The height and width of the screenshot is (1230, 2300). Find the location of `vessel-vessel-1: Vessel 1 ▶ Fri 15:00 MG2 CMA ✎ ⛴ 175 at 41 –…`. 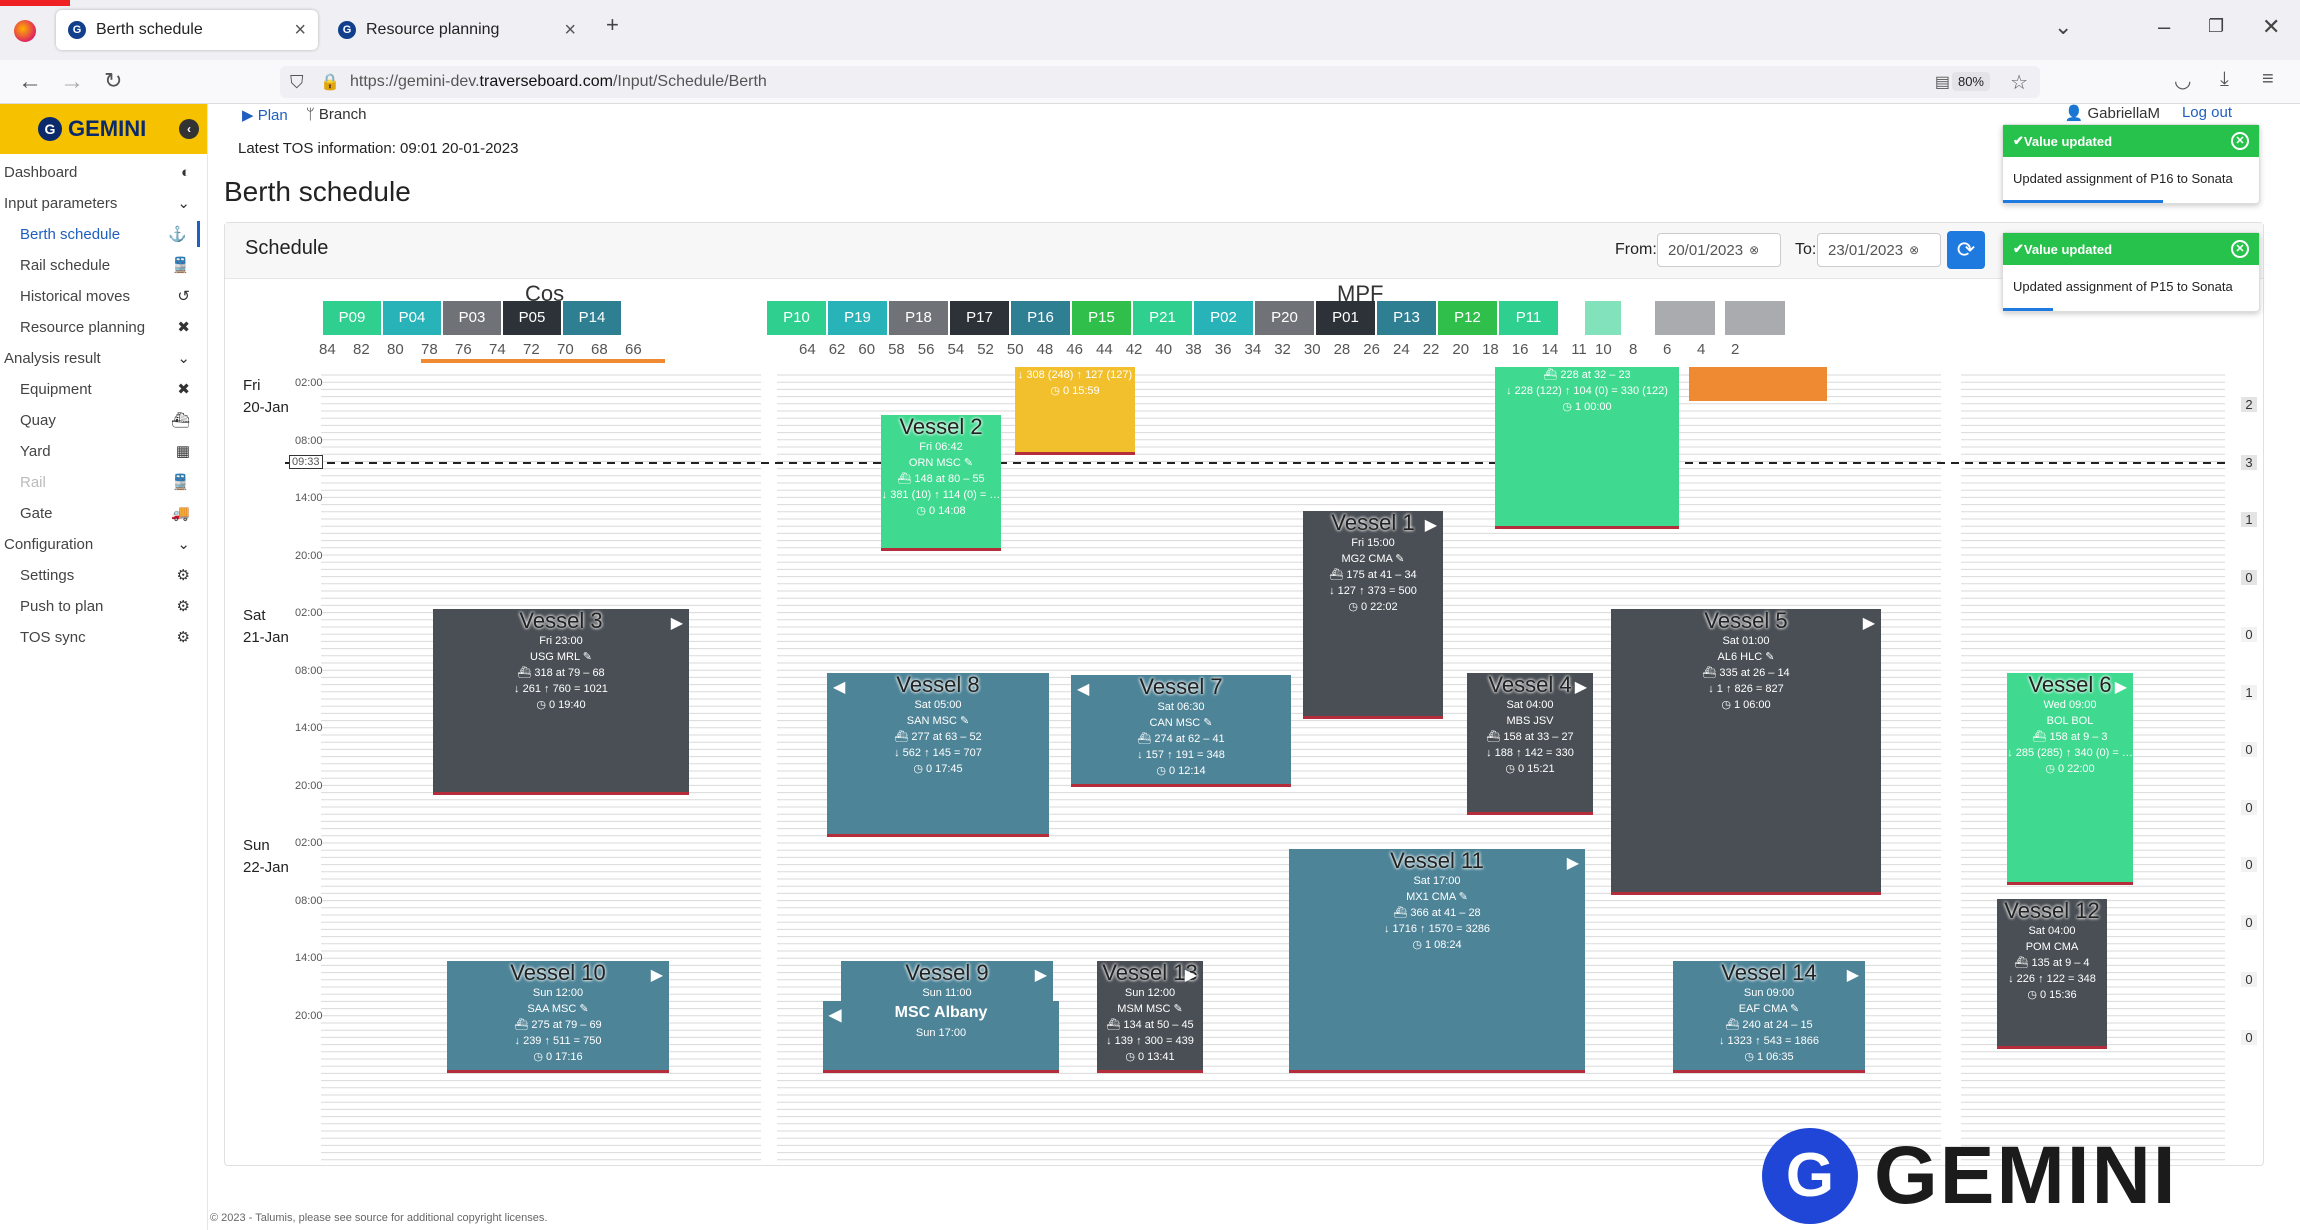

vessel-vessel-1: Vessel 1 ▶ Fri 15:00 MG2 CMA ✎ ⛴ 175 at 41 –… is located at coordinates (1373, 615).